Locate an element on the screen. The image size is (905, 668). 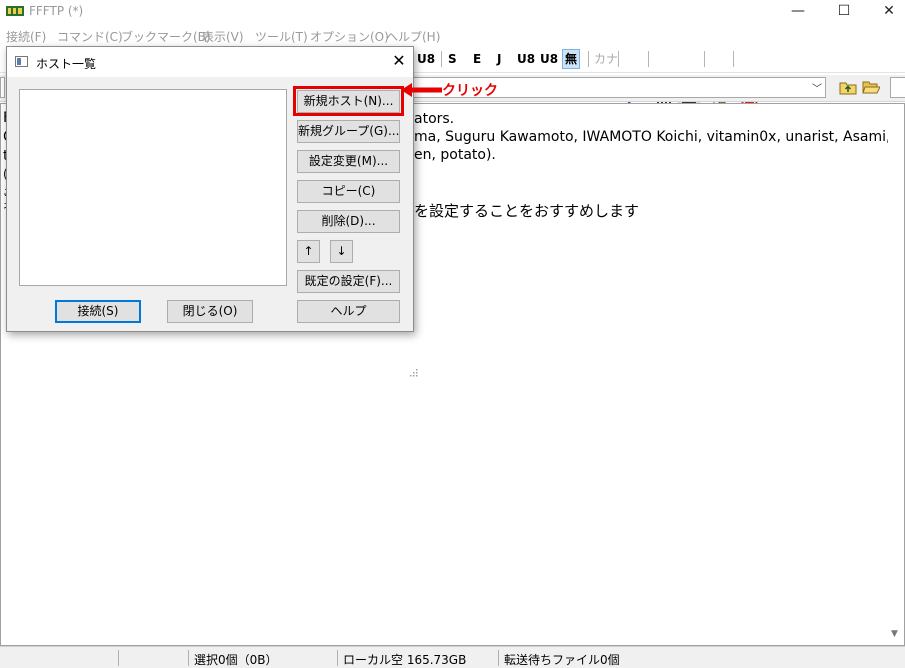
log-line: を設定することをおすすめします is located at coordinates (527, 211).